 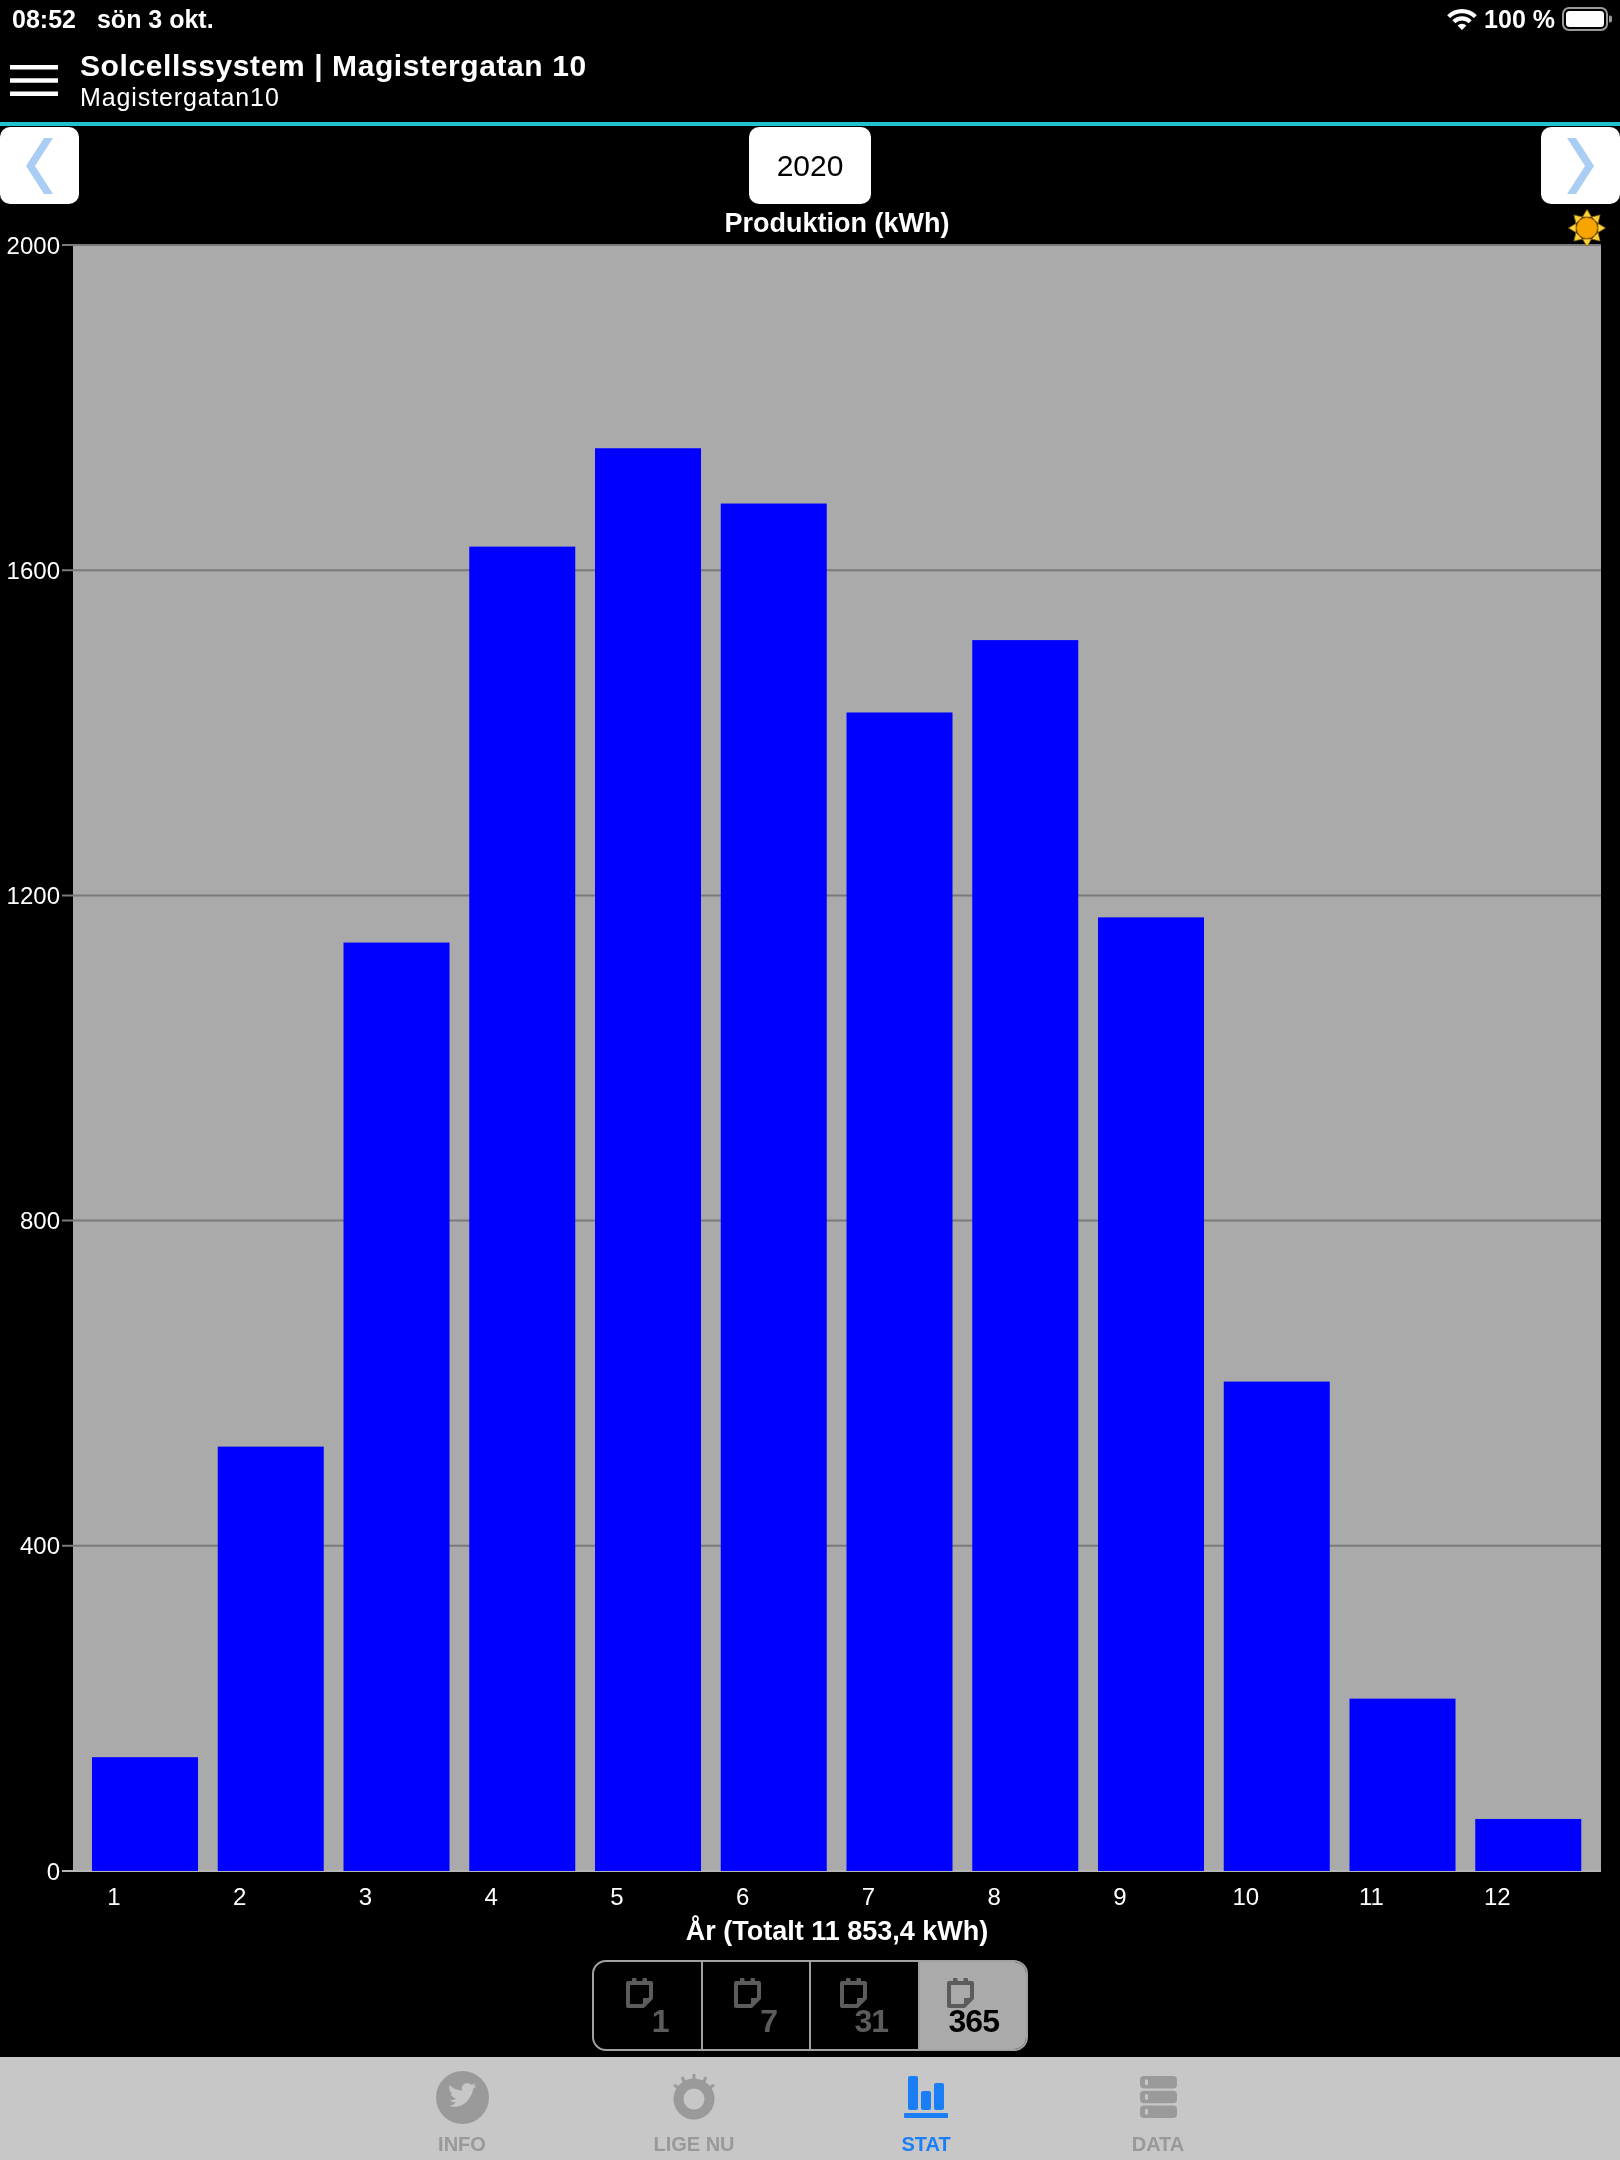 What do you see at coordinates (1497, 1896) in the screenshot?
I see `x-axis-label: 12` at bounding box center [1497, 1896].